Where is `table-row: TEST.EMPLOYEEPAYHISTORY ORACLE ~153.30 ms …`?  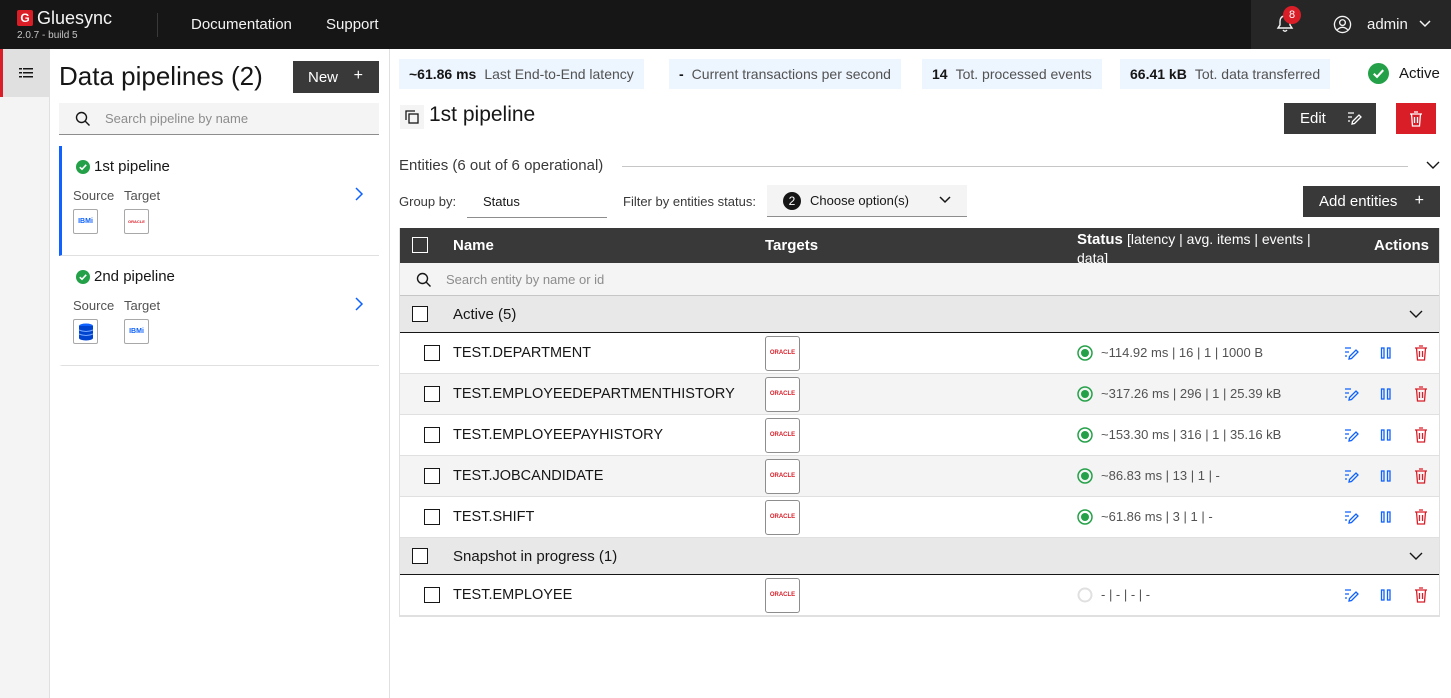 table-row: TEST.EMPLOYEEPAYHISTORY ORACLE ~153.30 ms … is located at coordinates (919, 435).